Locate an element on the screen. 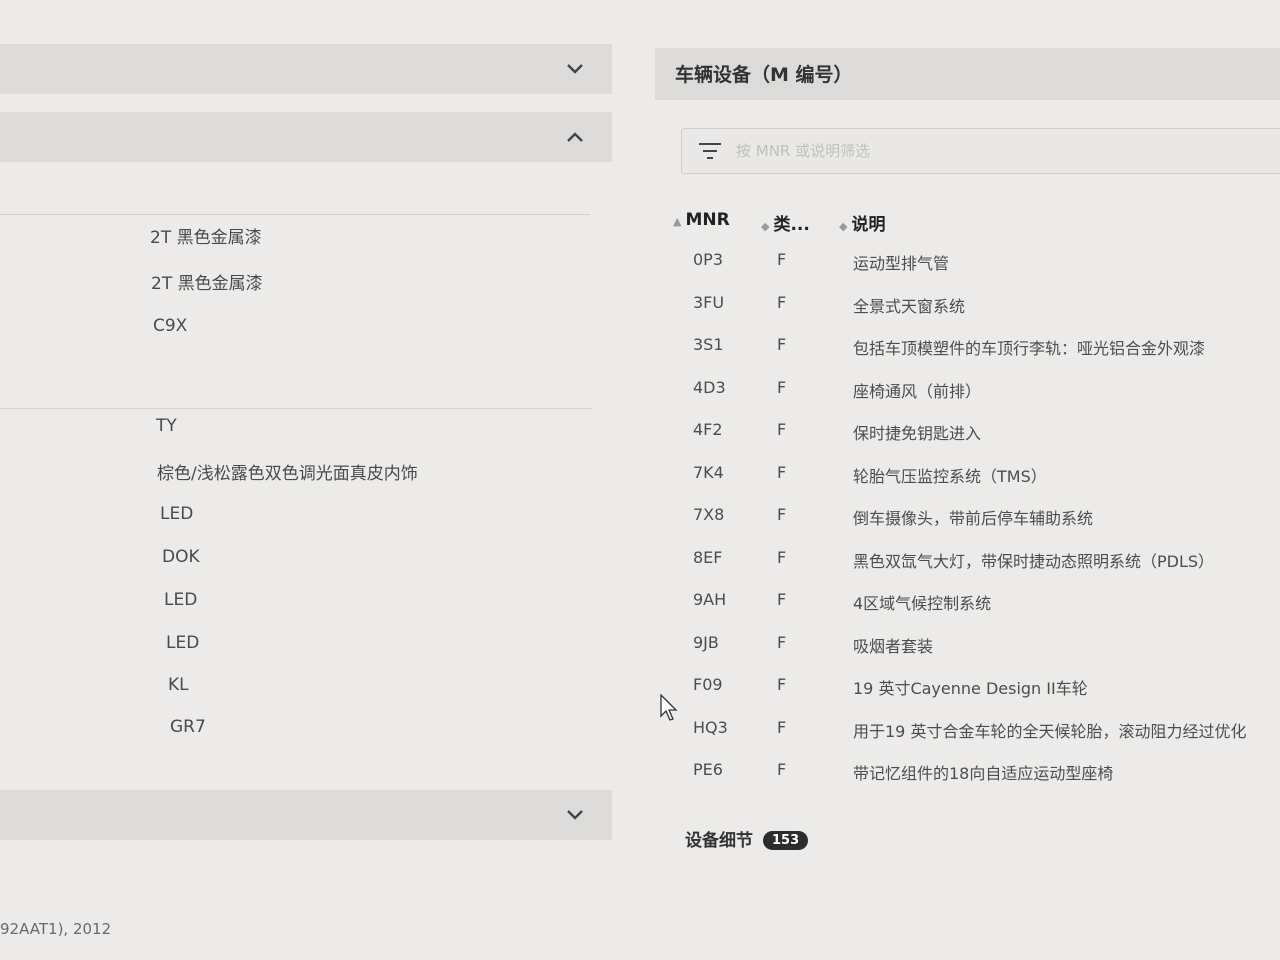  cell-description: 保时捷免钥匙进入 is located at coordinates (917, 433).